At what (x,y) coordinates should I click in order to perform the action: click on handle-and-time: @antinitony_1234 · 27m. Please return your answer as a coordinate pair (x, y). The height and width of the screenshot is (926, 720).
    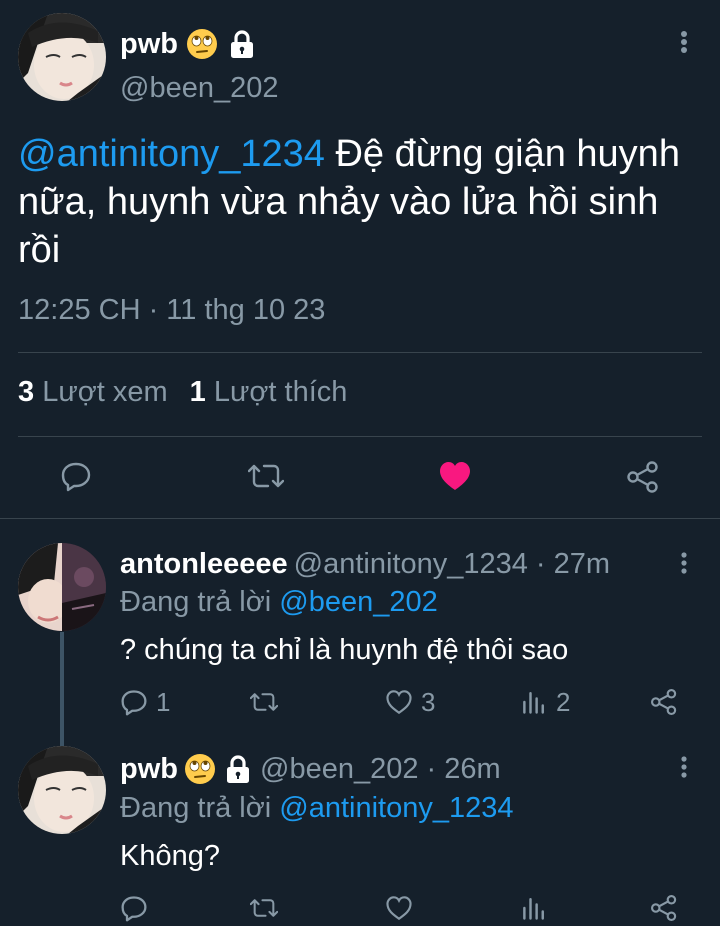
    Looking at the image, I should click on (452, 564).